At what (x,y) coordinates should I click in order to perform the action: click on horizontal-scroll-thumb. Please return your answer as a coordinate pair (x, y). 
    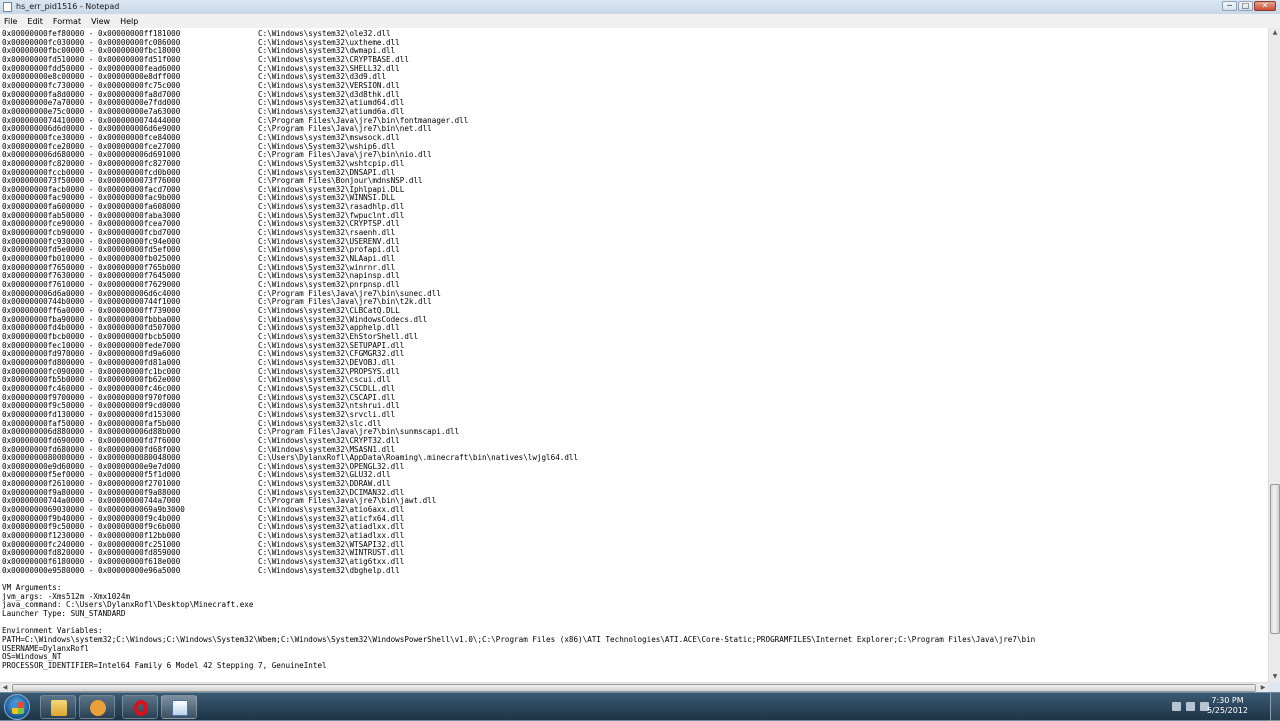
    Looking at the image, I should click on (634, 688).